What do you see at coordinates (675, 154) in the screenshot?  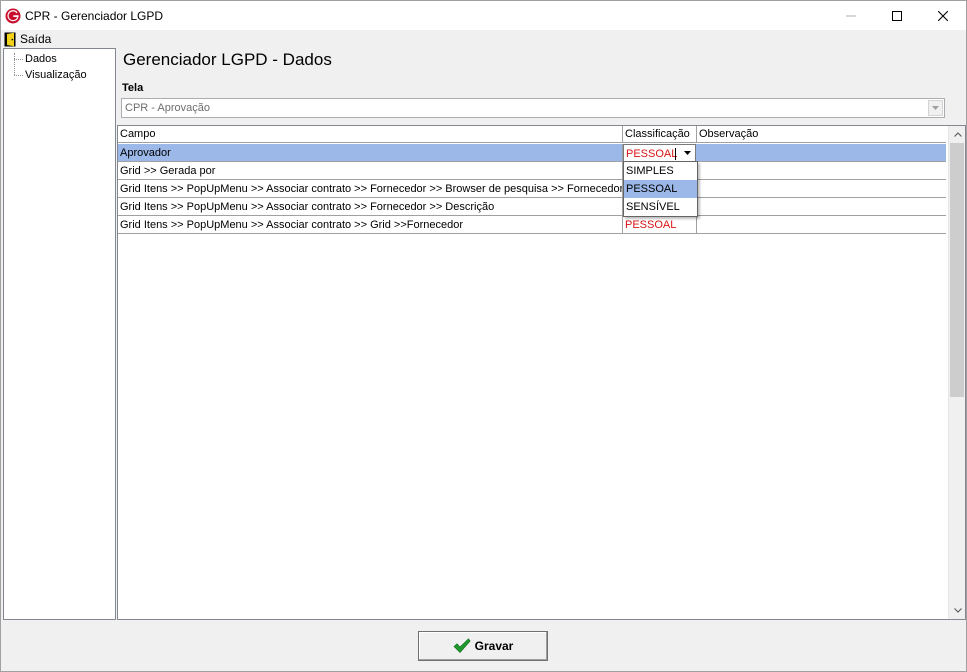 I see `text-caret` at bounding box center [675, 154].